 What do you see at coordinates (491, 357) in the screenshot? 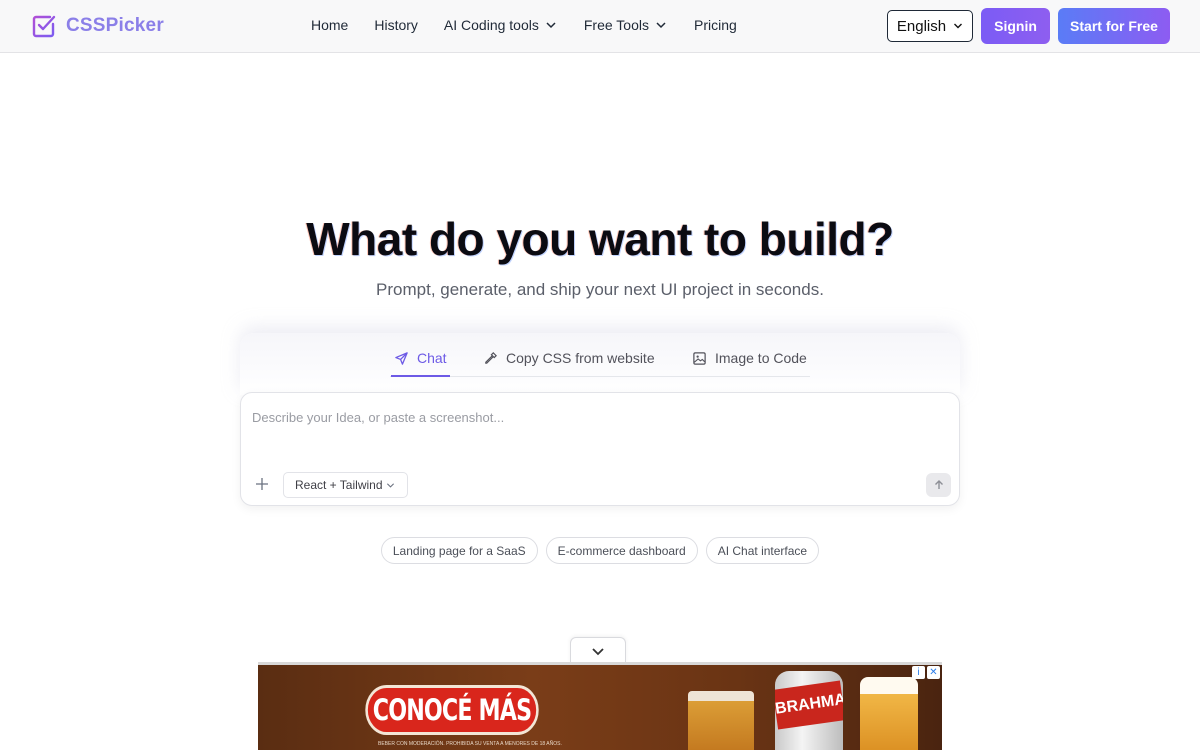
I see `eyedropper-icon` at bounding box center [491, 357].